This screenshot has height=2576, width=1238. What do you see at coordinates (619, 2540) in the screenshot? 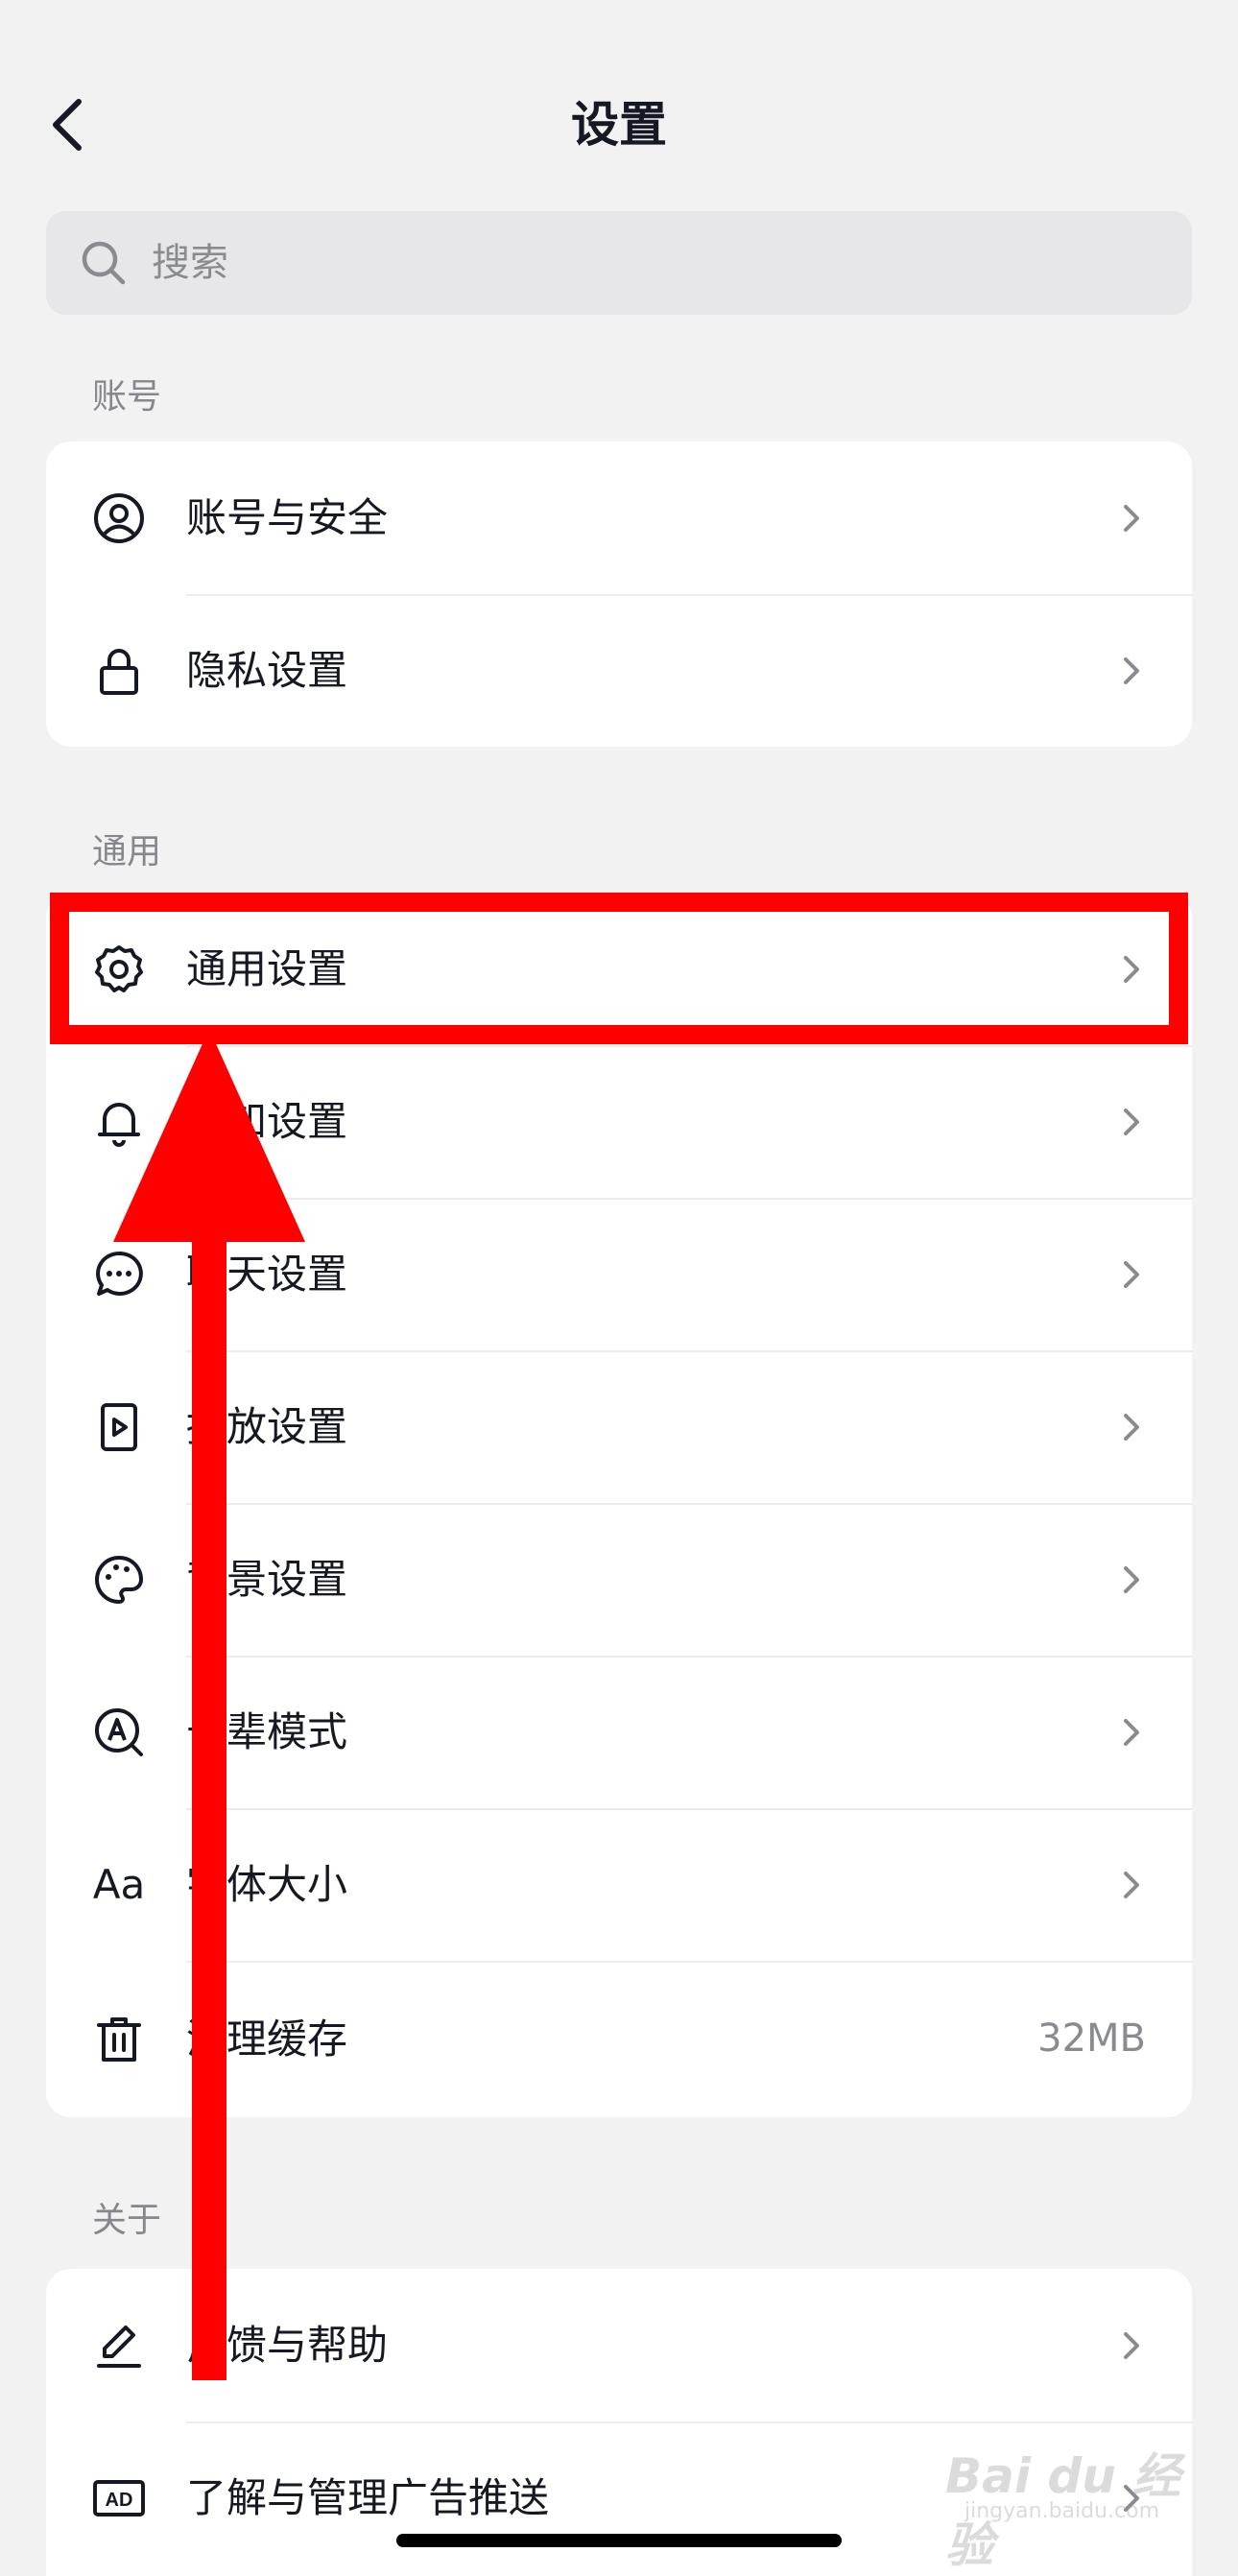
I see `home-indicator` at bounding box center [619, 2540].